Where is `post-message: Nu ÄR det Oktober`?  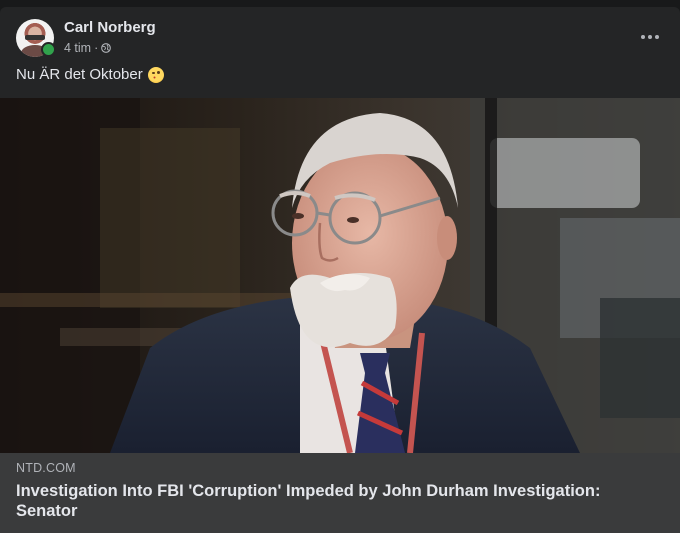
post-message: Nu ÄR det Oktober is located at coordinates (90, 74).